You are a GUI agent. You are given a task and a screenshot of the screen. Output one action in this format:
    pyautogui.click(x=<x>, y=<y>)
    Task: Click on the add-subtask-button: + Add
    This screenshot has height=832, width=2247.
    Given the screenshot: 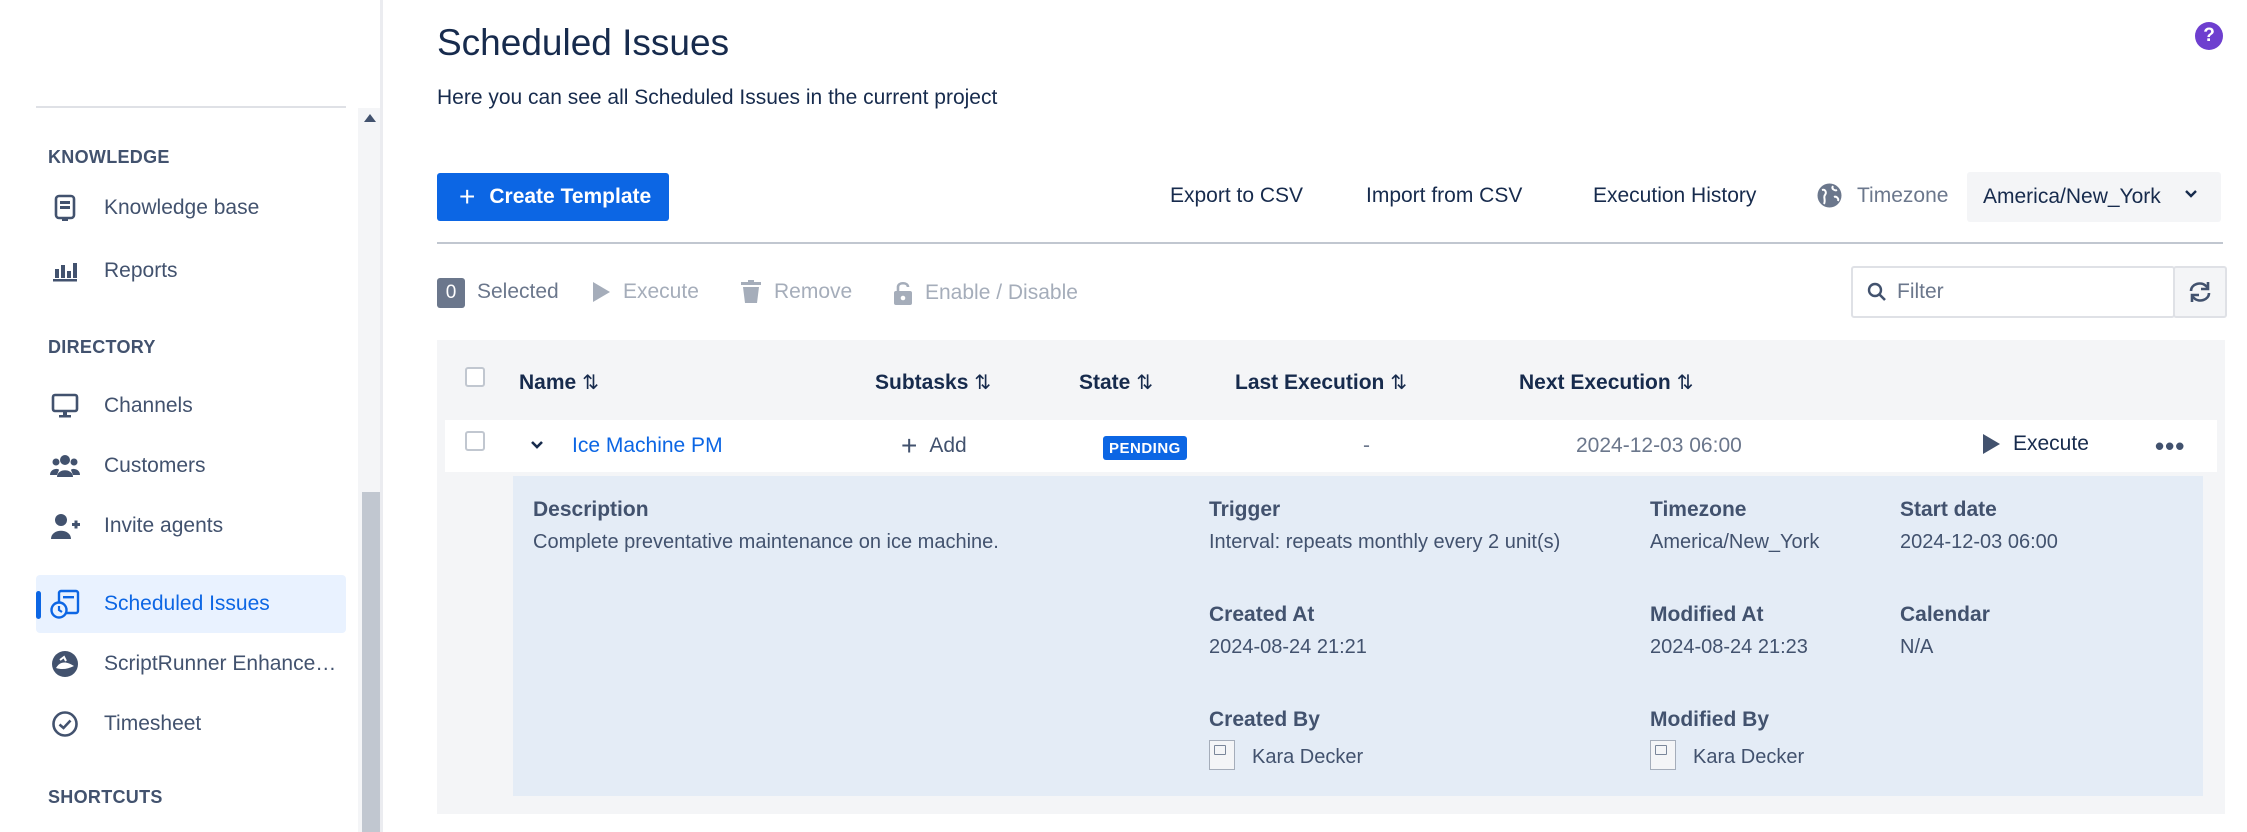 What is the action you would take?
    pyautogui.click(x=934, y=446)
    